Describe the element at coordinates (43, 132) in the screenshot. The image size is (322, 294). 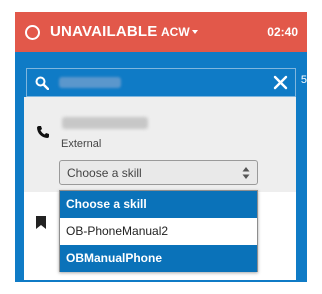
I see `phone-icon` at that location.